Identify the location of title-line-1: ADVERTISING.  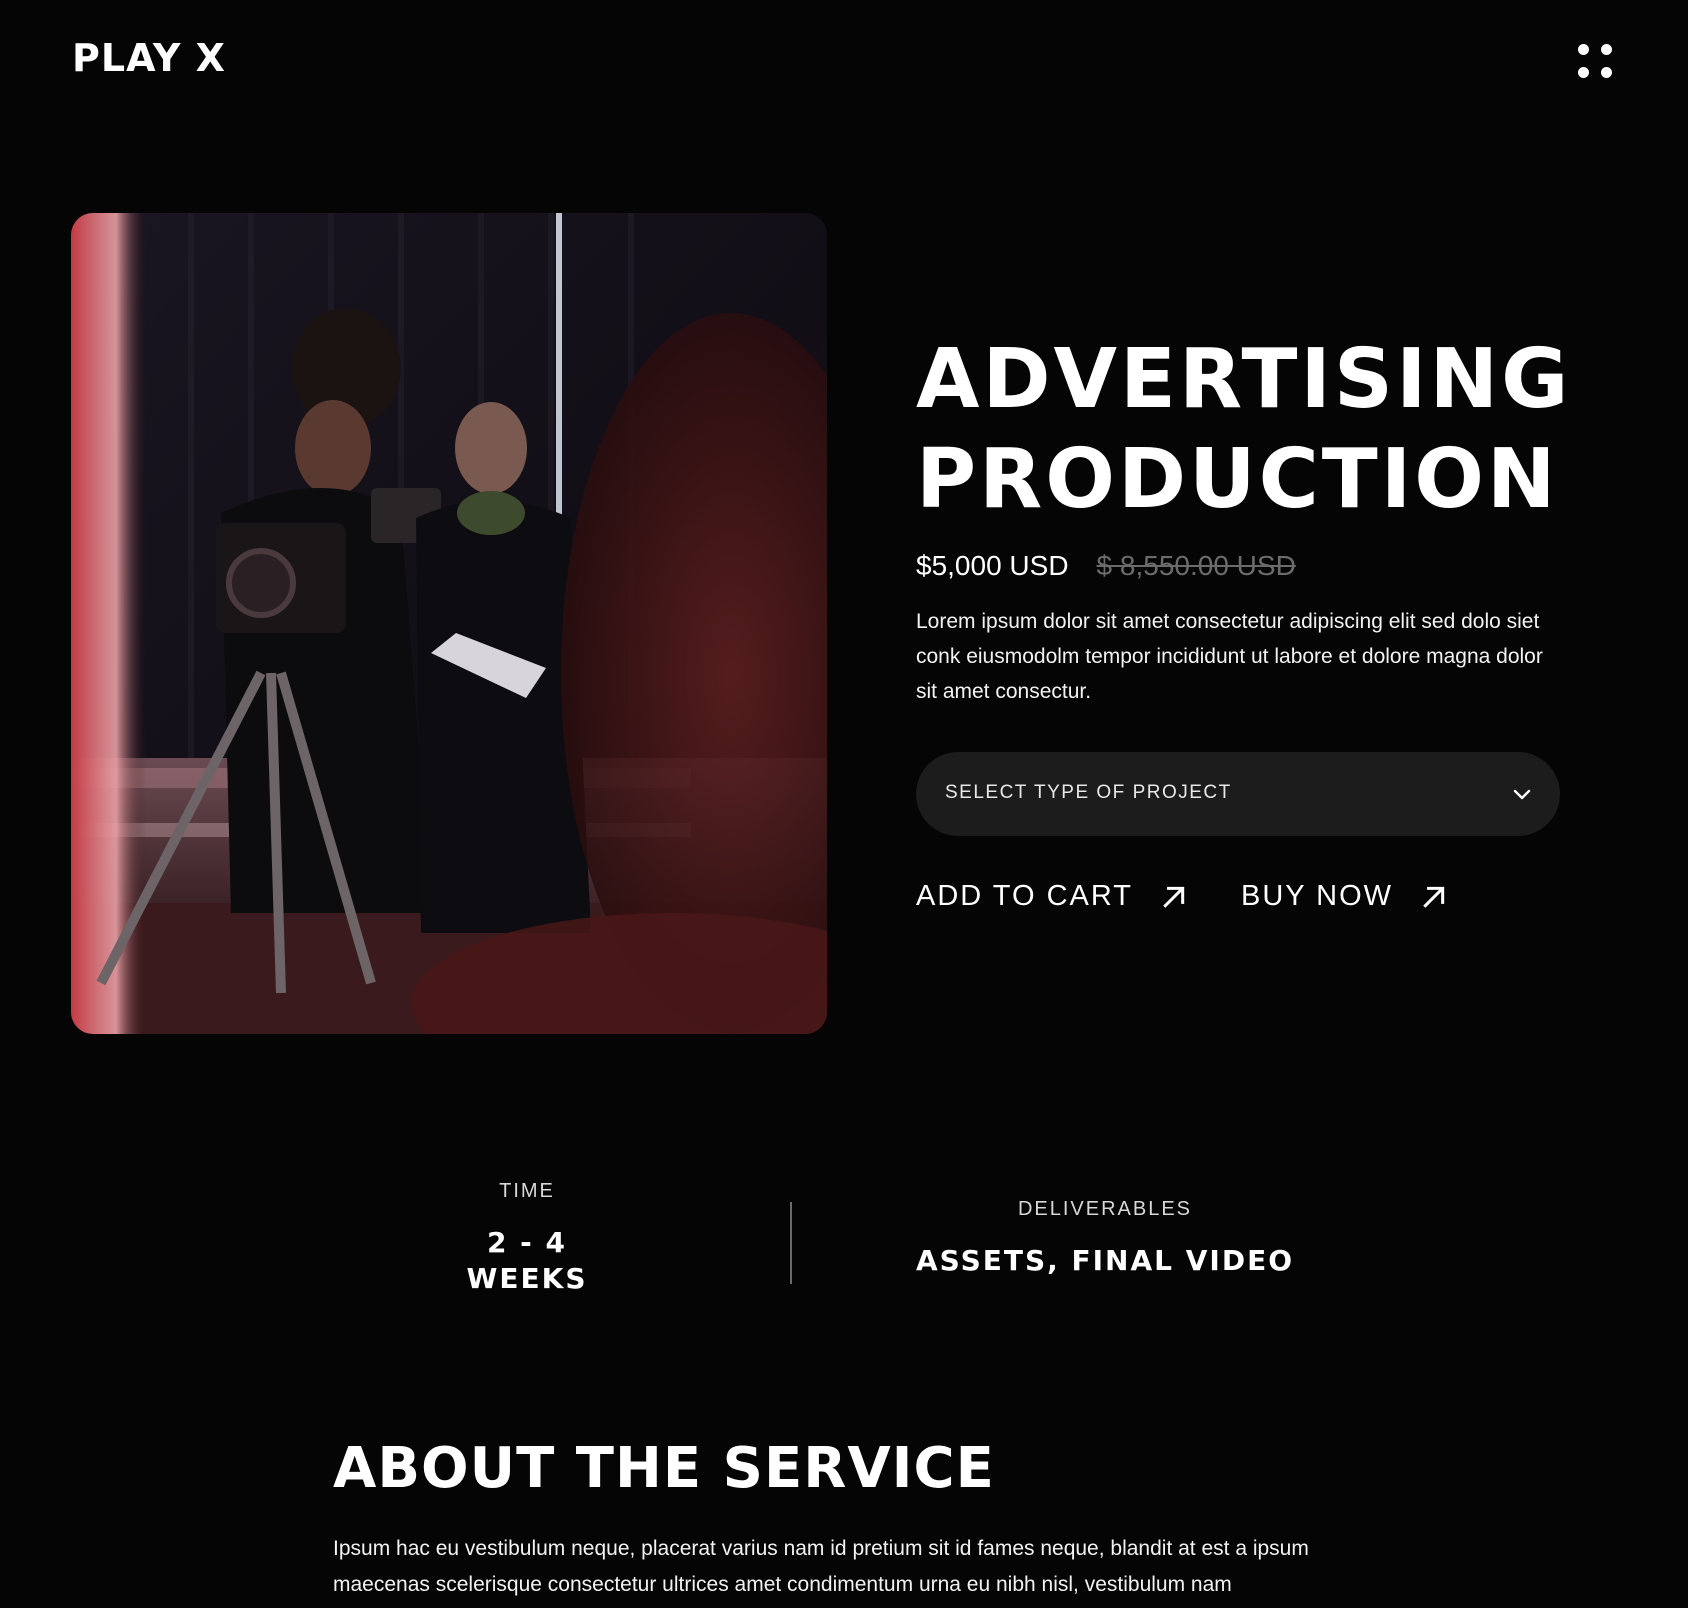
(1244, 379).